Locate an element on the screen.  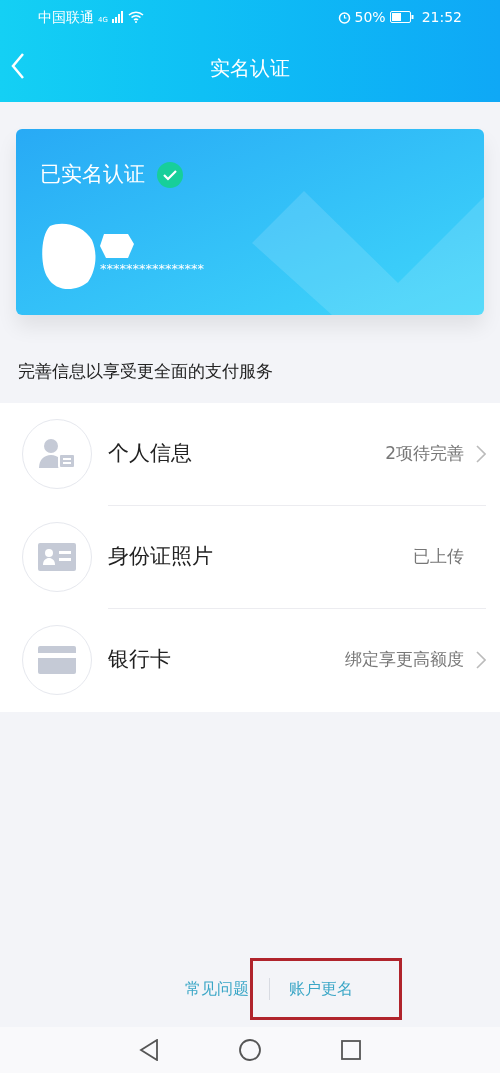
item-status: 已上传 is located at coordinates (438, 556).